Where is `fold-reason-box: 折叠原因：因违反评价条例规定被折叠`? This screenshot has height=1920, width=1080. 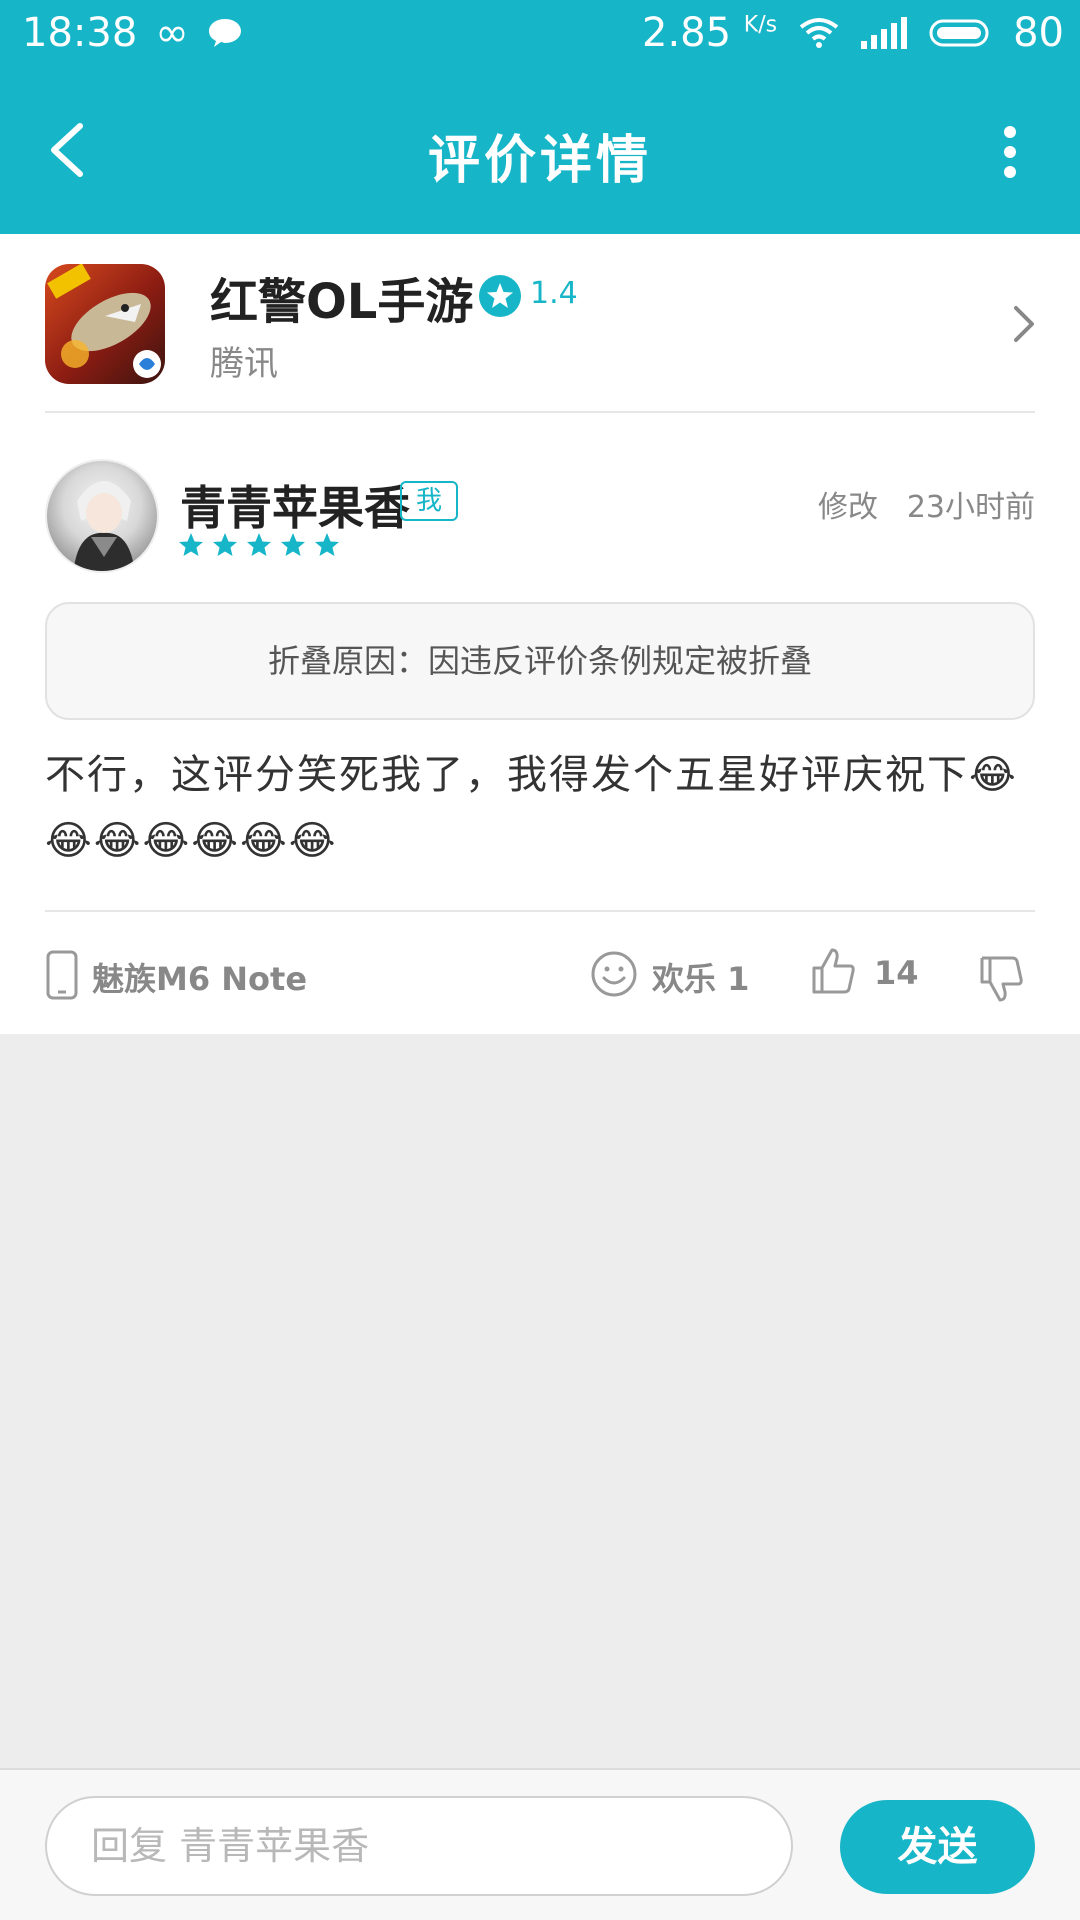 fold-reason-box: 折叠原因：因违反评价条例规定被折叠 is located at coordinates (540, 661).